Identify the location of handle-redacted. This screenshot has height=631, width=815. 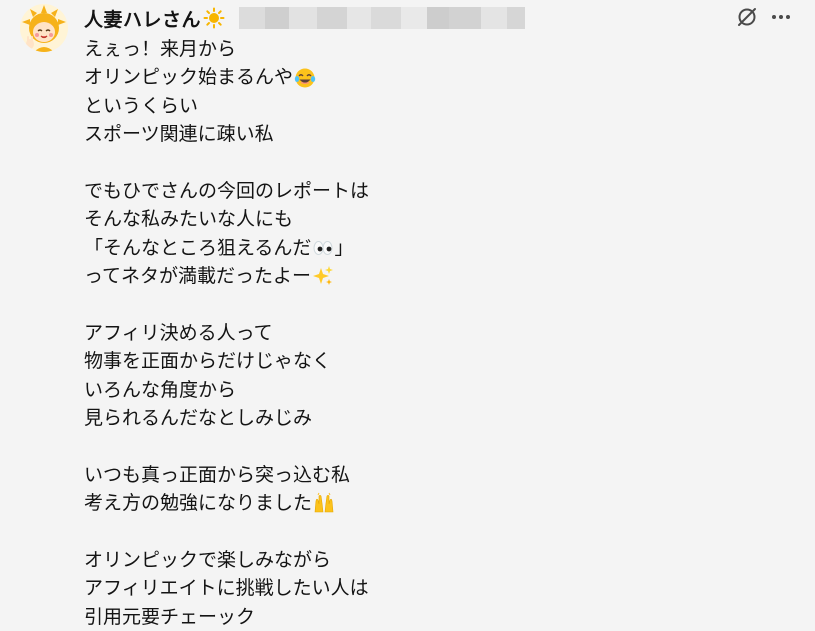
(382, 18).